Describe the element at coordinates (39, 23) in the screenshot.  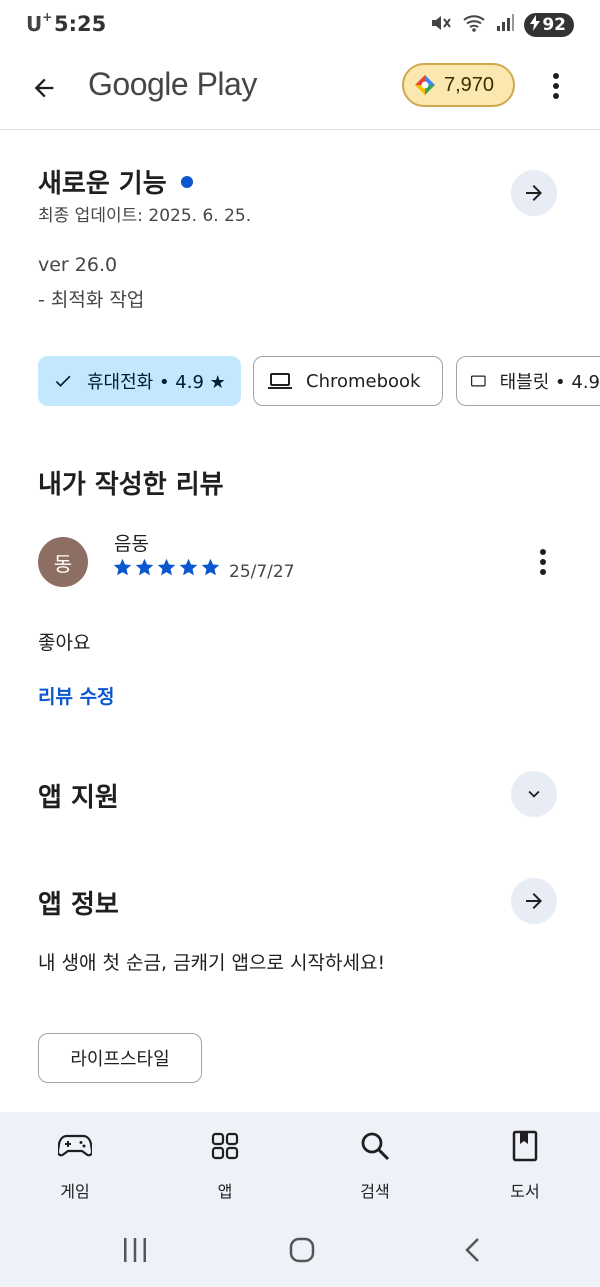
I see `carrier-label: U+` at that location.